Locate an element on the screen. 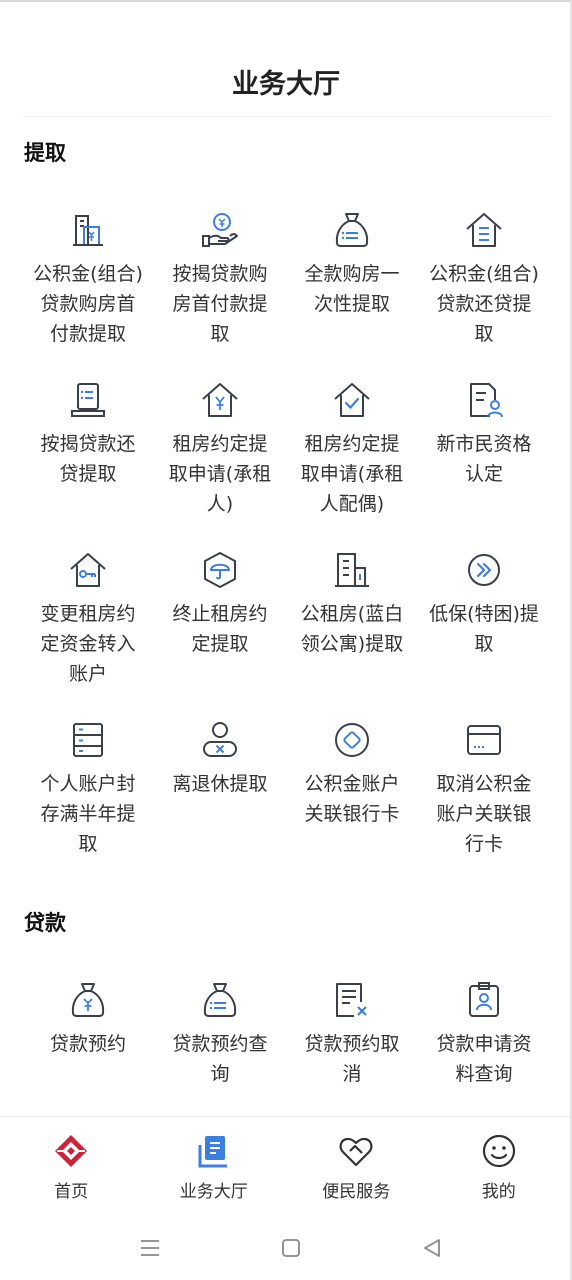 This screenshot has height=1280, width=572. service-item: 按揭贷款还贷提取 is located at coordinates (88, 452).